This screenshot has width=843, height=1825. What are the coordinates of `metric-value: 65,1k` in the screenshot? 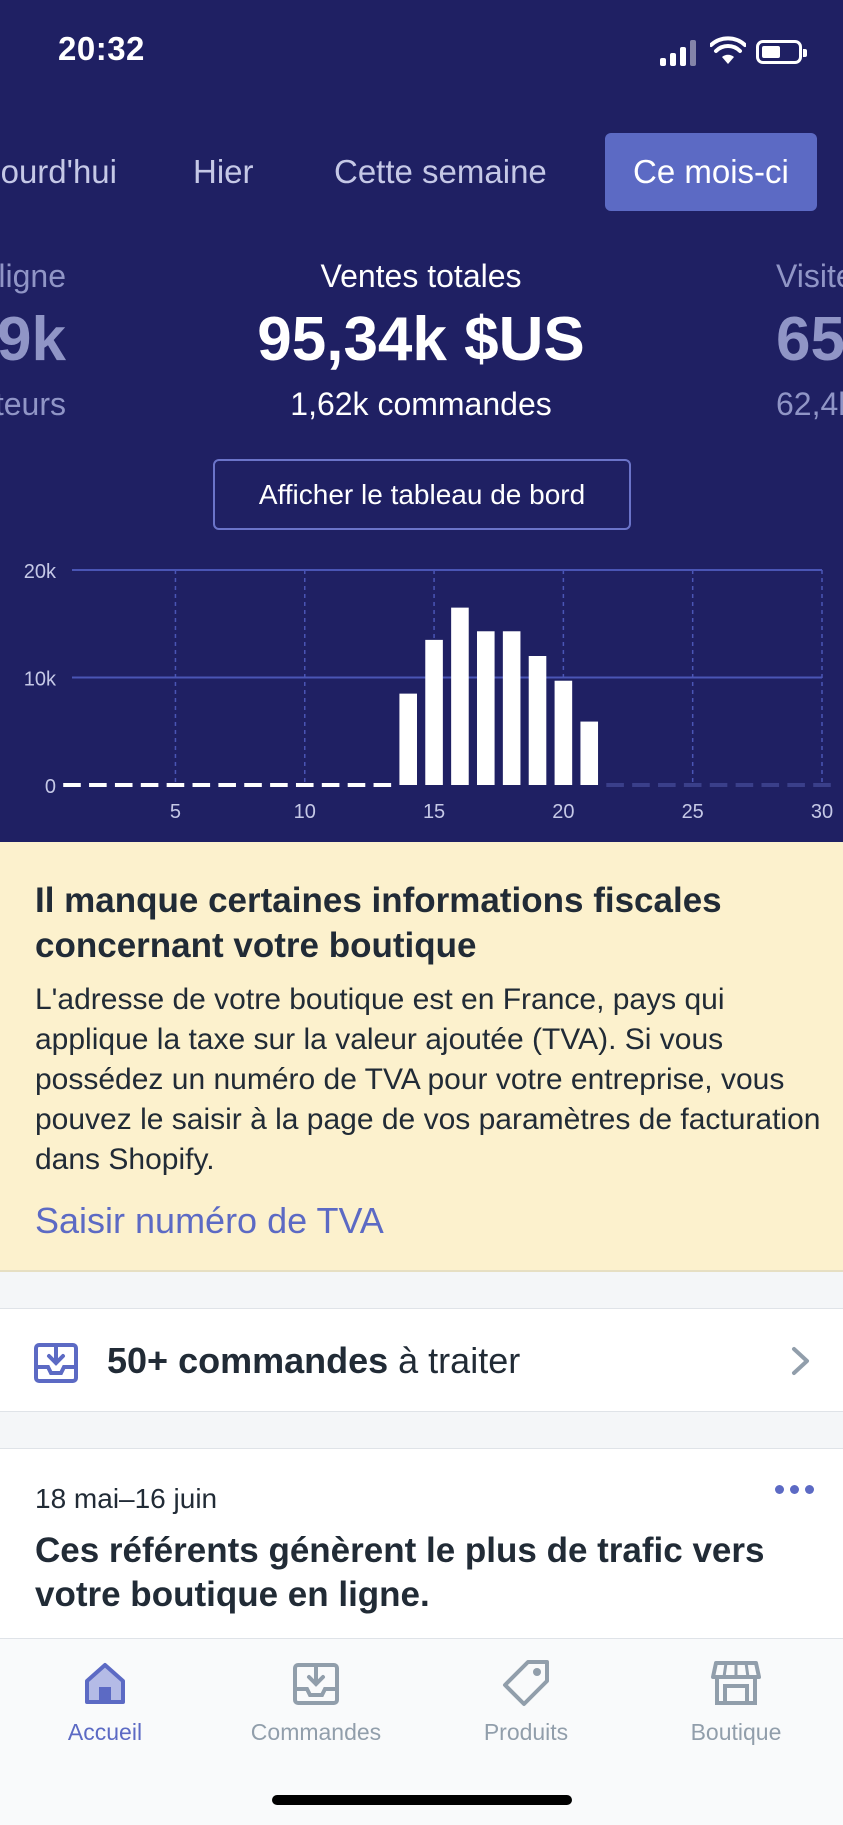 It's located at (809, 339).